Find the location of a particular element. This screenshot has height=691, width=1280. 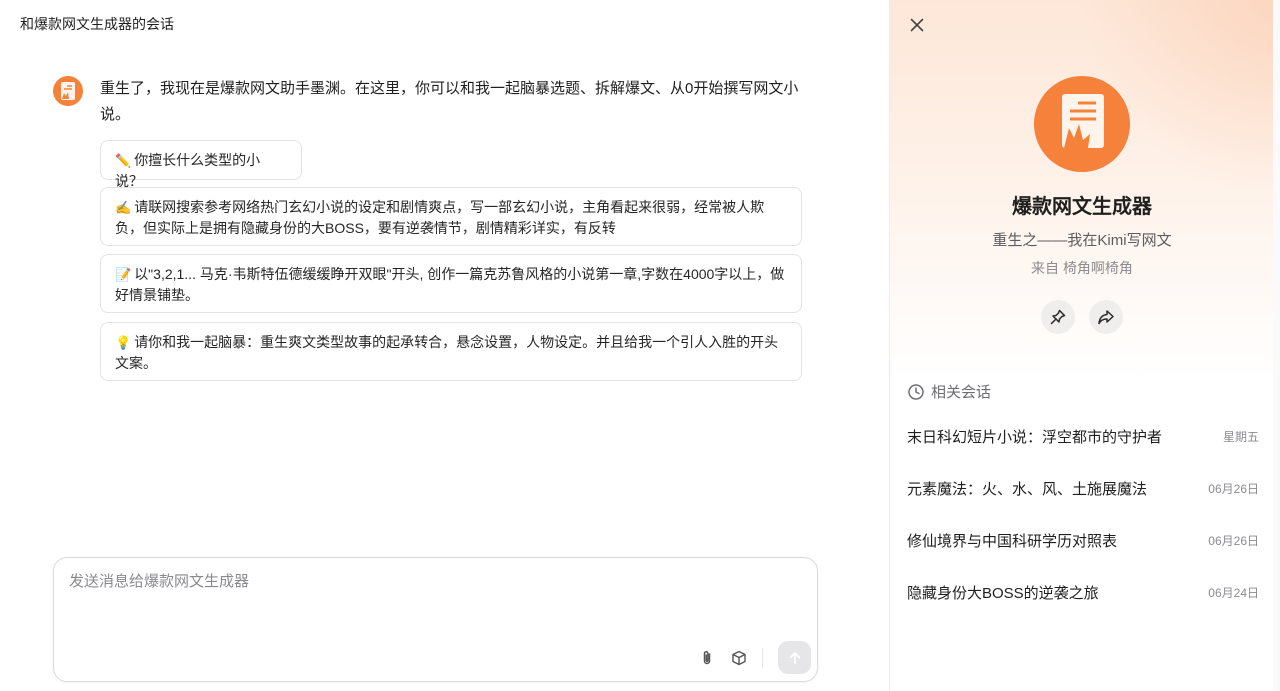

bot-author: 来自 椅角啊椅角 is located at coordinates (1082, 268).